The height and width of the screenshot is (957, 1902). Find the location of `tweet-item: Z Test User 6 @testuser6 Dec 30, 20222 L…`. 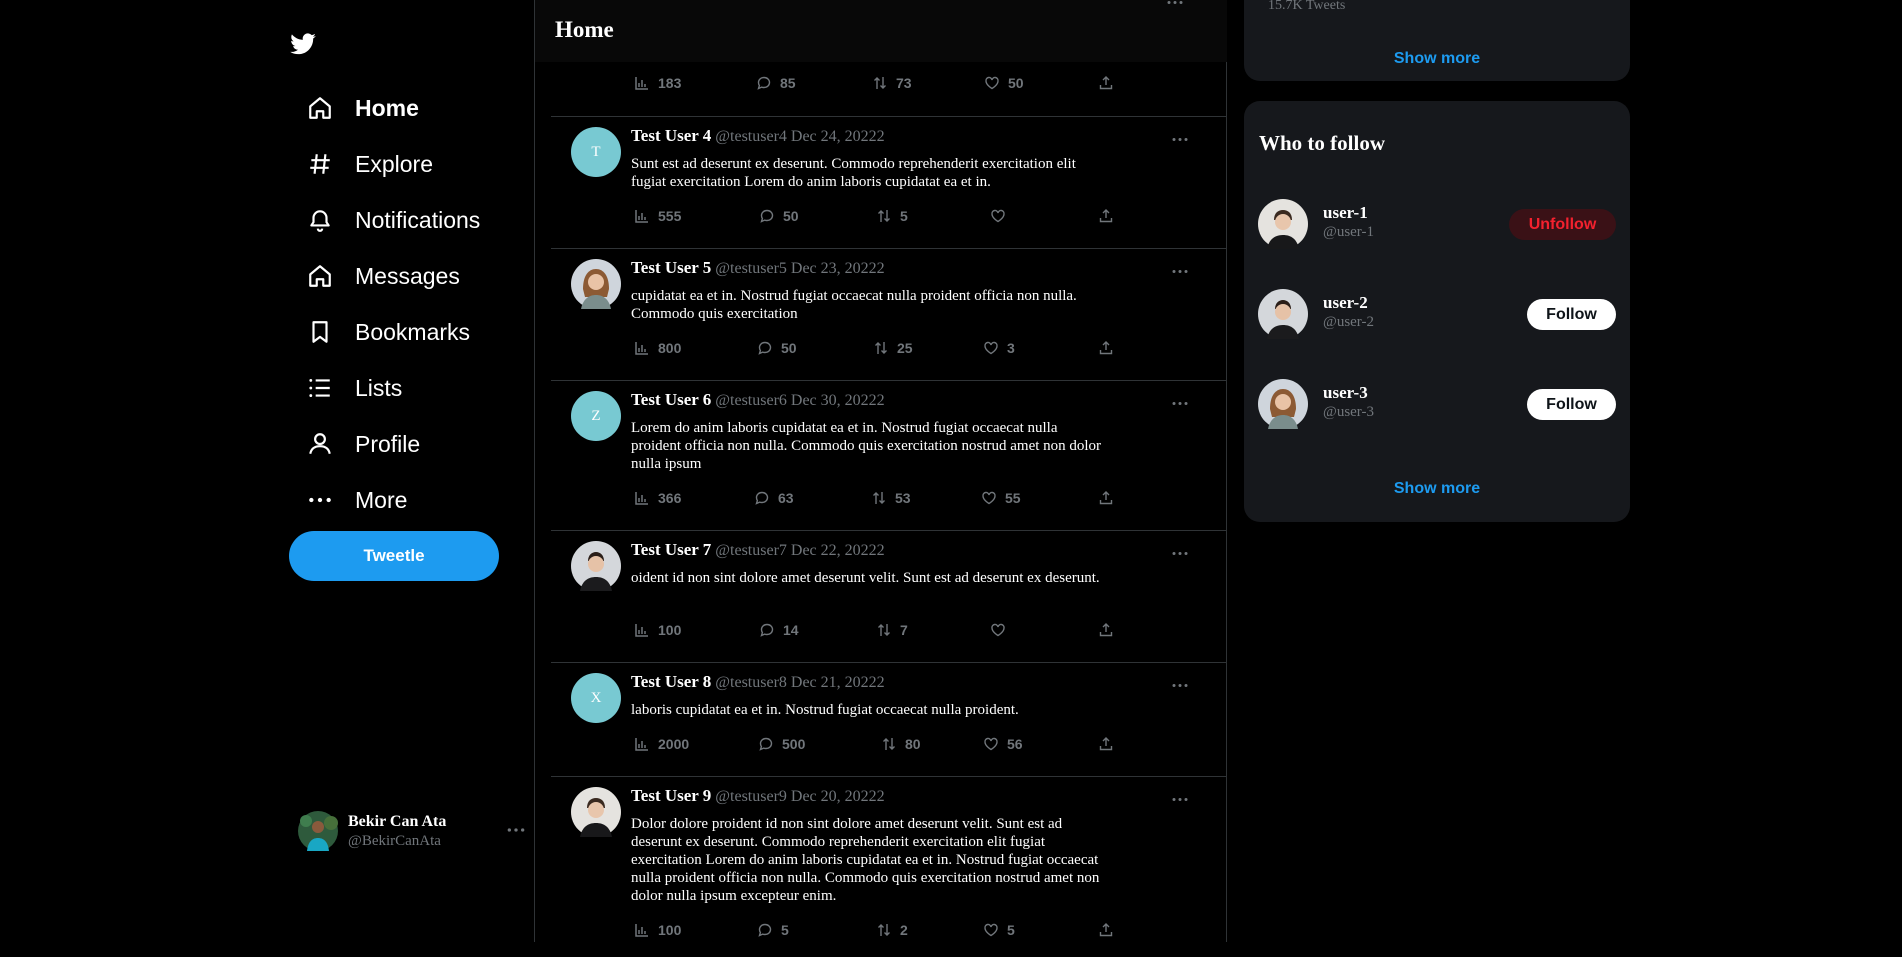

tweet-item: Z Test User 6 @testuser6 Dec 30, 20222 L… is located at coordinates (888, 455).